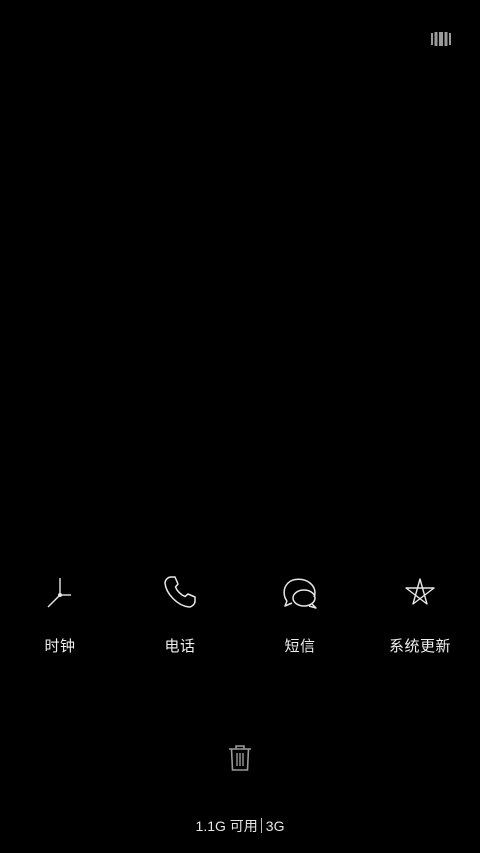 The height and width of the screenshot is (853, 480). What do you see at coordinates (261, 825) in the screenshot?
I see `memory-separator` at bounding box center [261, 825].